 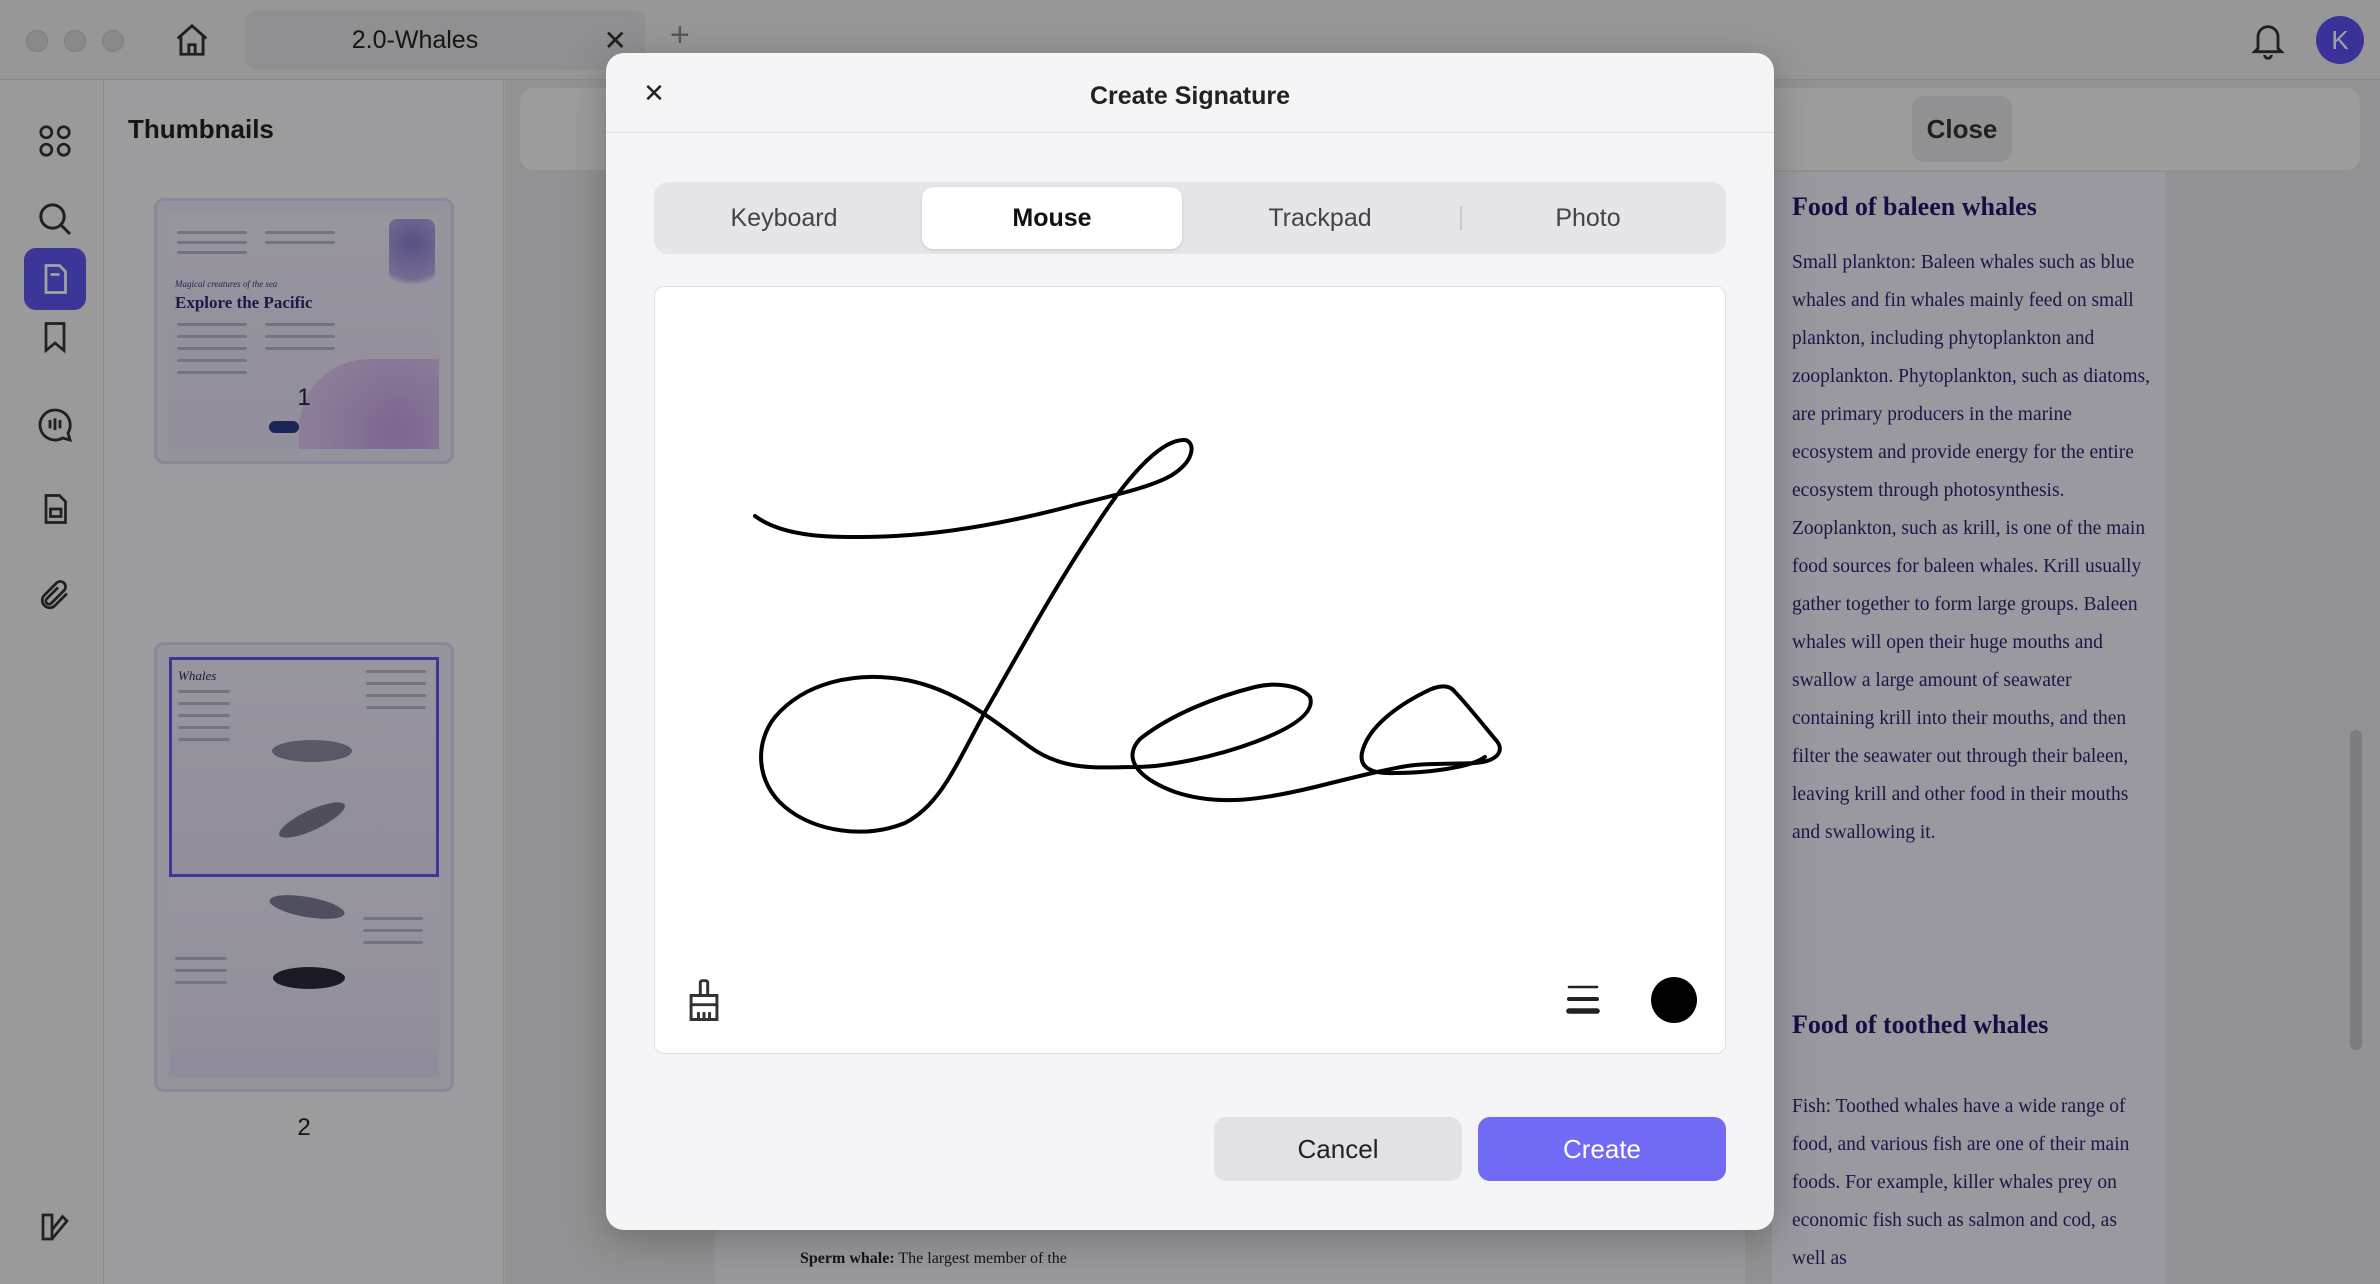 I want to click on dialog-header: ✕ Create Signature, so click(x=1190, y=93).